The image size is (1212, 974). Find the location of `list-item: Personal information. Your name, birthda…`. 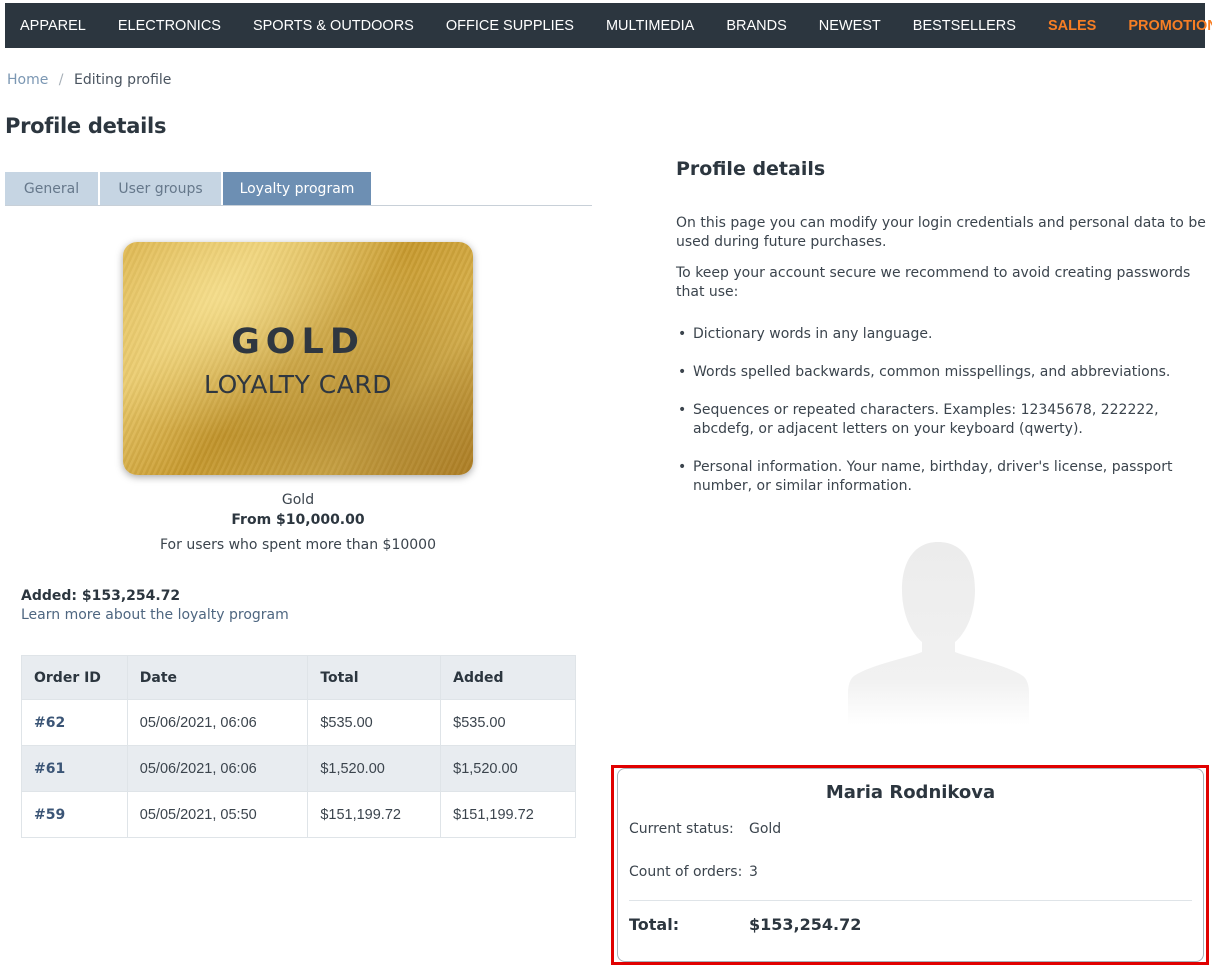

list-item: Personal information. Your name, birthda… is located at coordinates (941, 477).